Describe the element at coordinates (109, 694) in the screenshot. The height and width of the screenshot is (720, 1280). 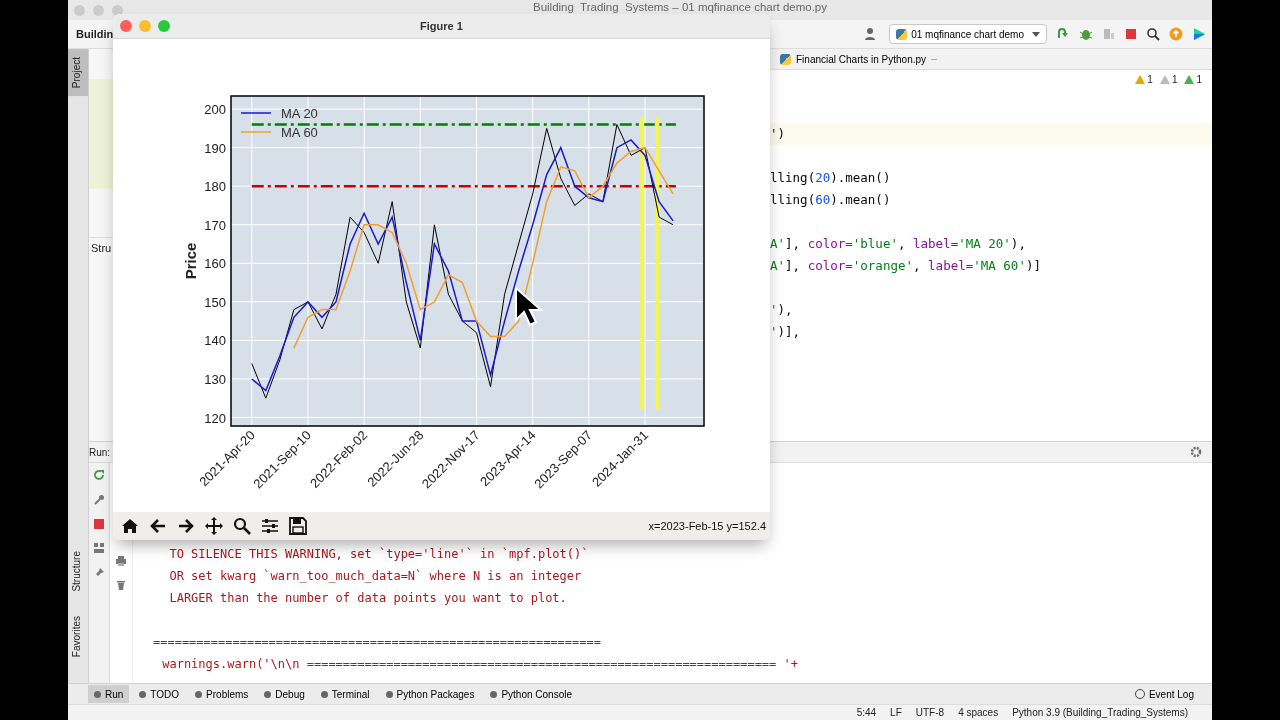
I see `tool-window-tab: Run` at that location.